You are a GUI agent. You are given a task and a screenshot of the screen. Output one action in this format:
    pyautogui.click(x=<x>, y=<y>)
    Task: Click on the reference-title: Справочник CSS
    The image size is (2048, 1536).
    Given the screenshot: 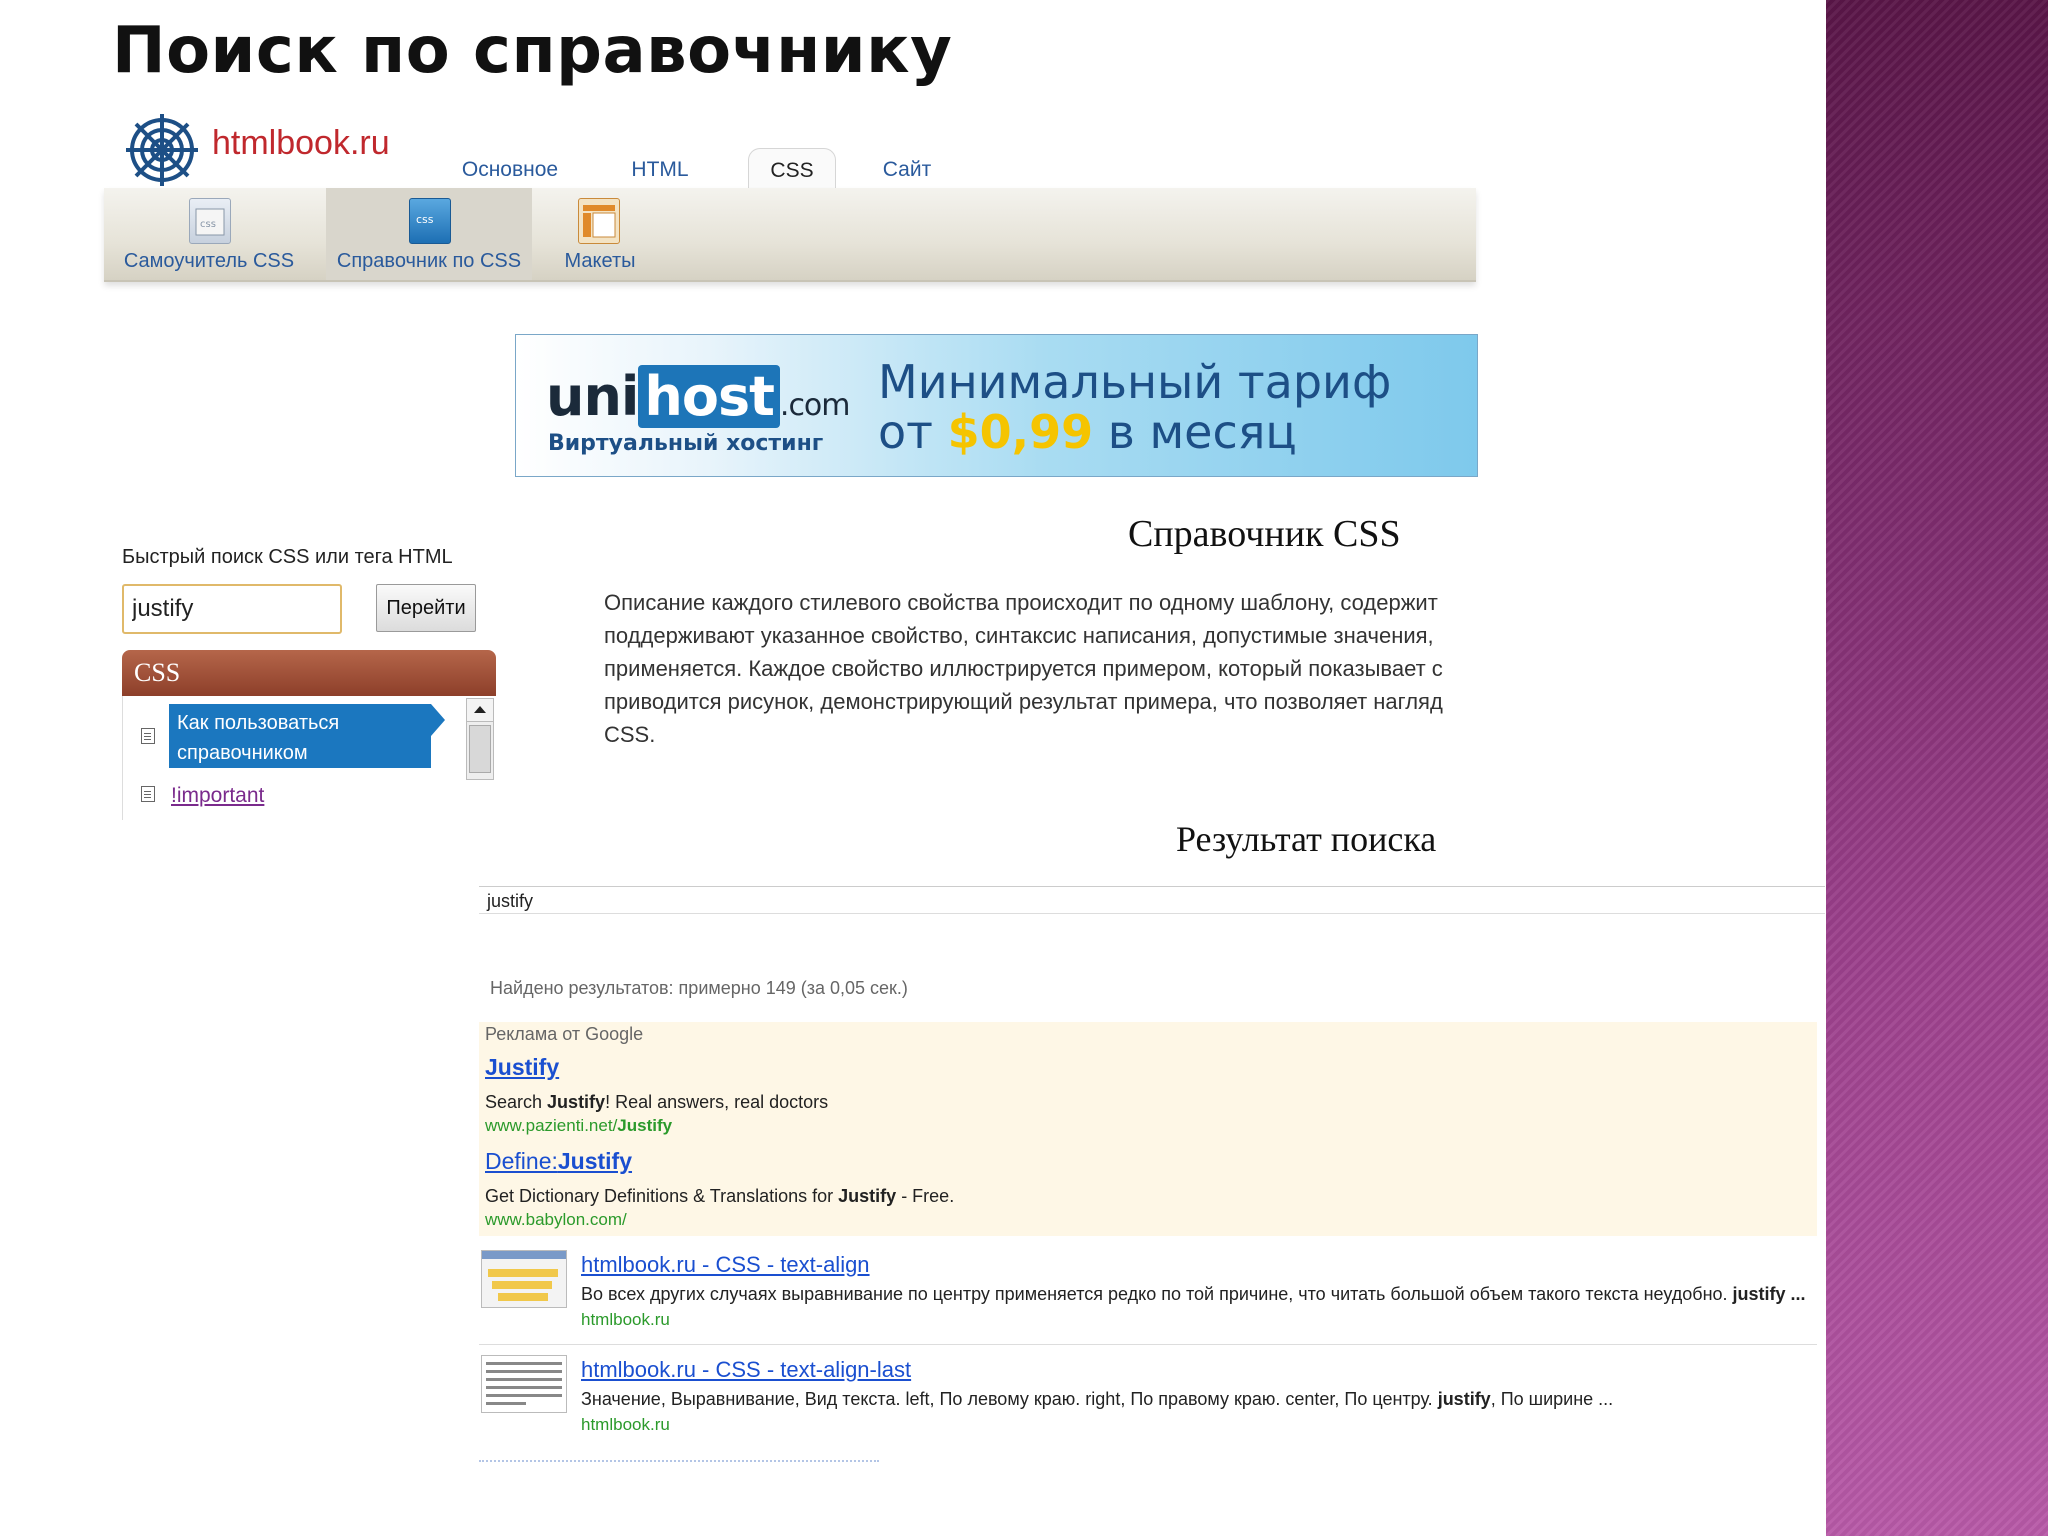 What is the action you would take?
    pyautogui.click(x=1264, y=534)
    